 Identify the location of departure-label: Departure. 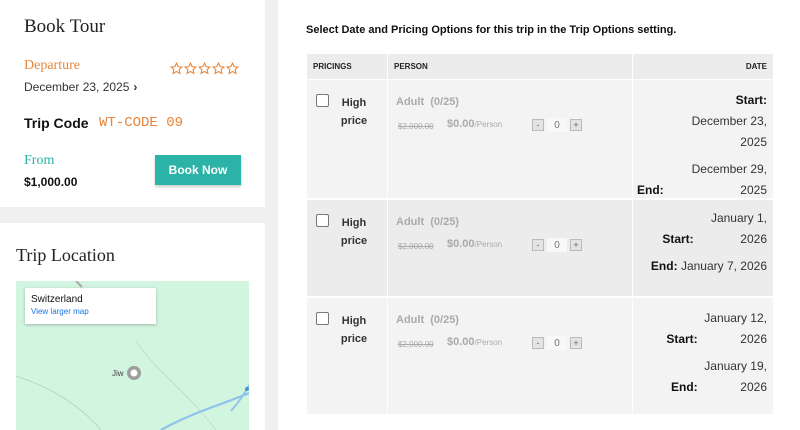
(52, 65).